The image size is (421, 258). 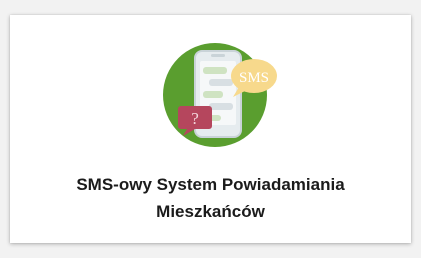 I want to click on card-title-line-1: SMS-owy System Powiadamiania, so click(x=210, y=184).